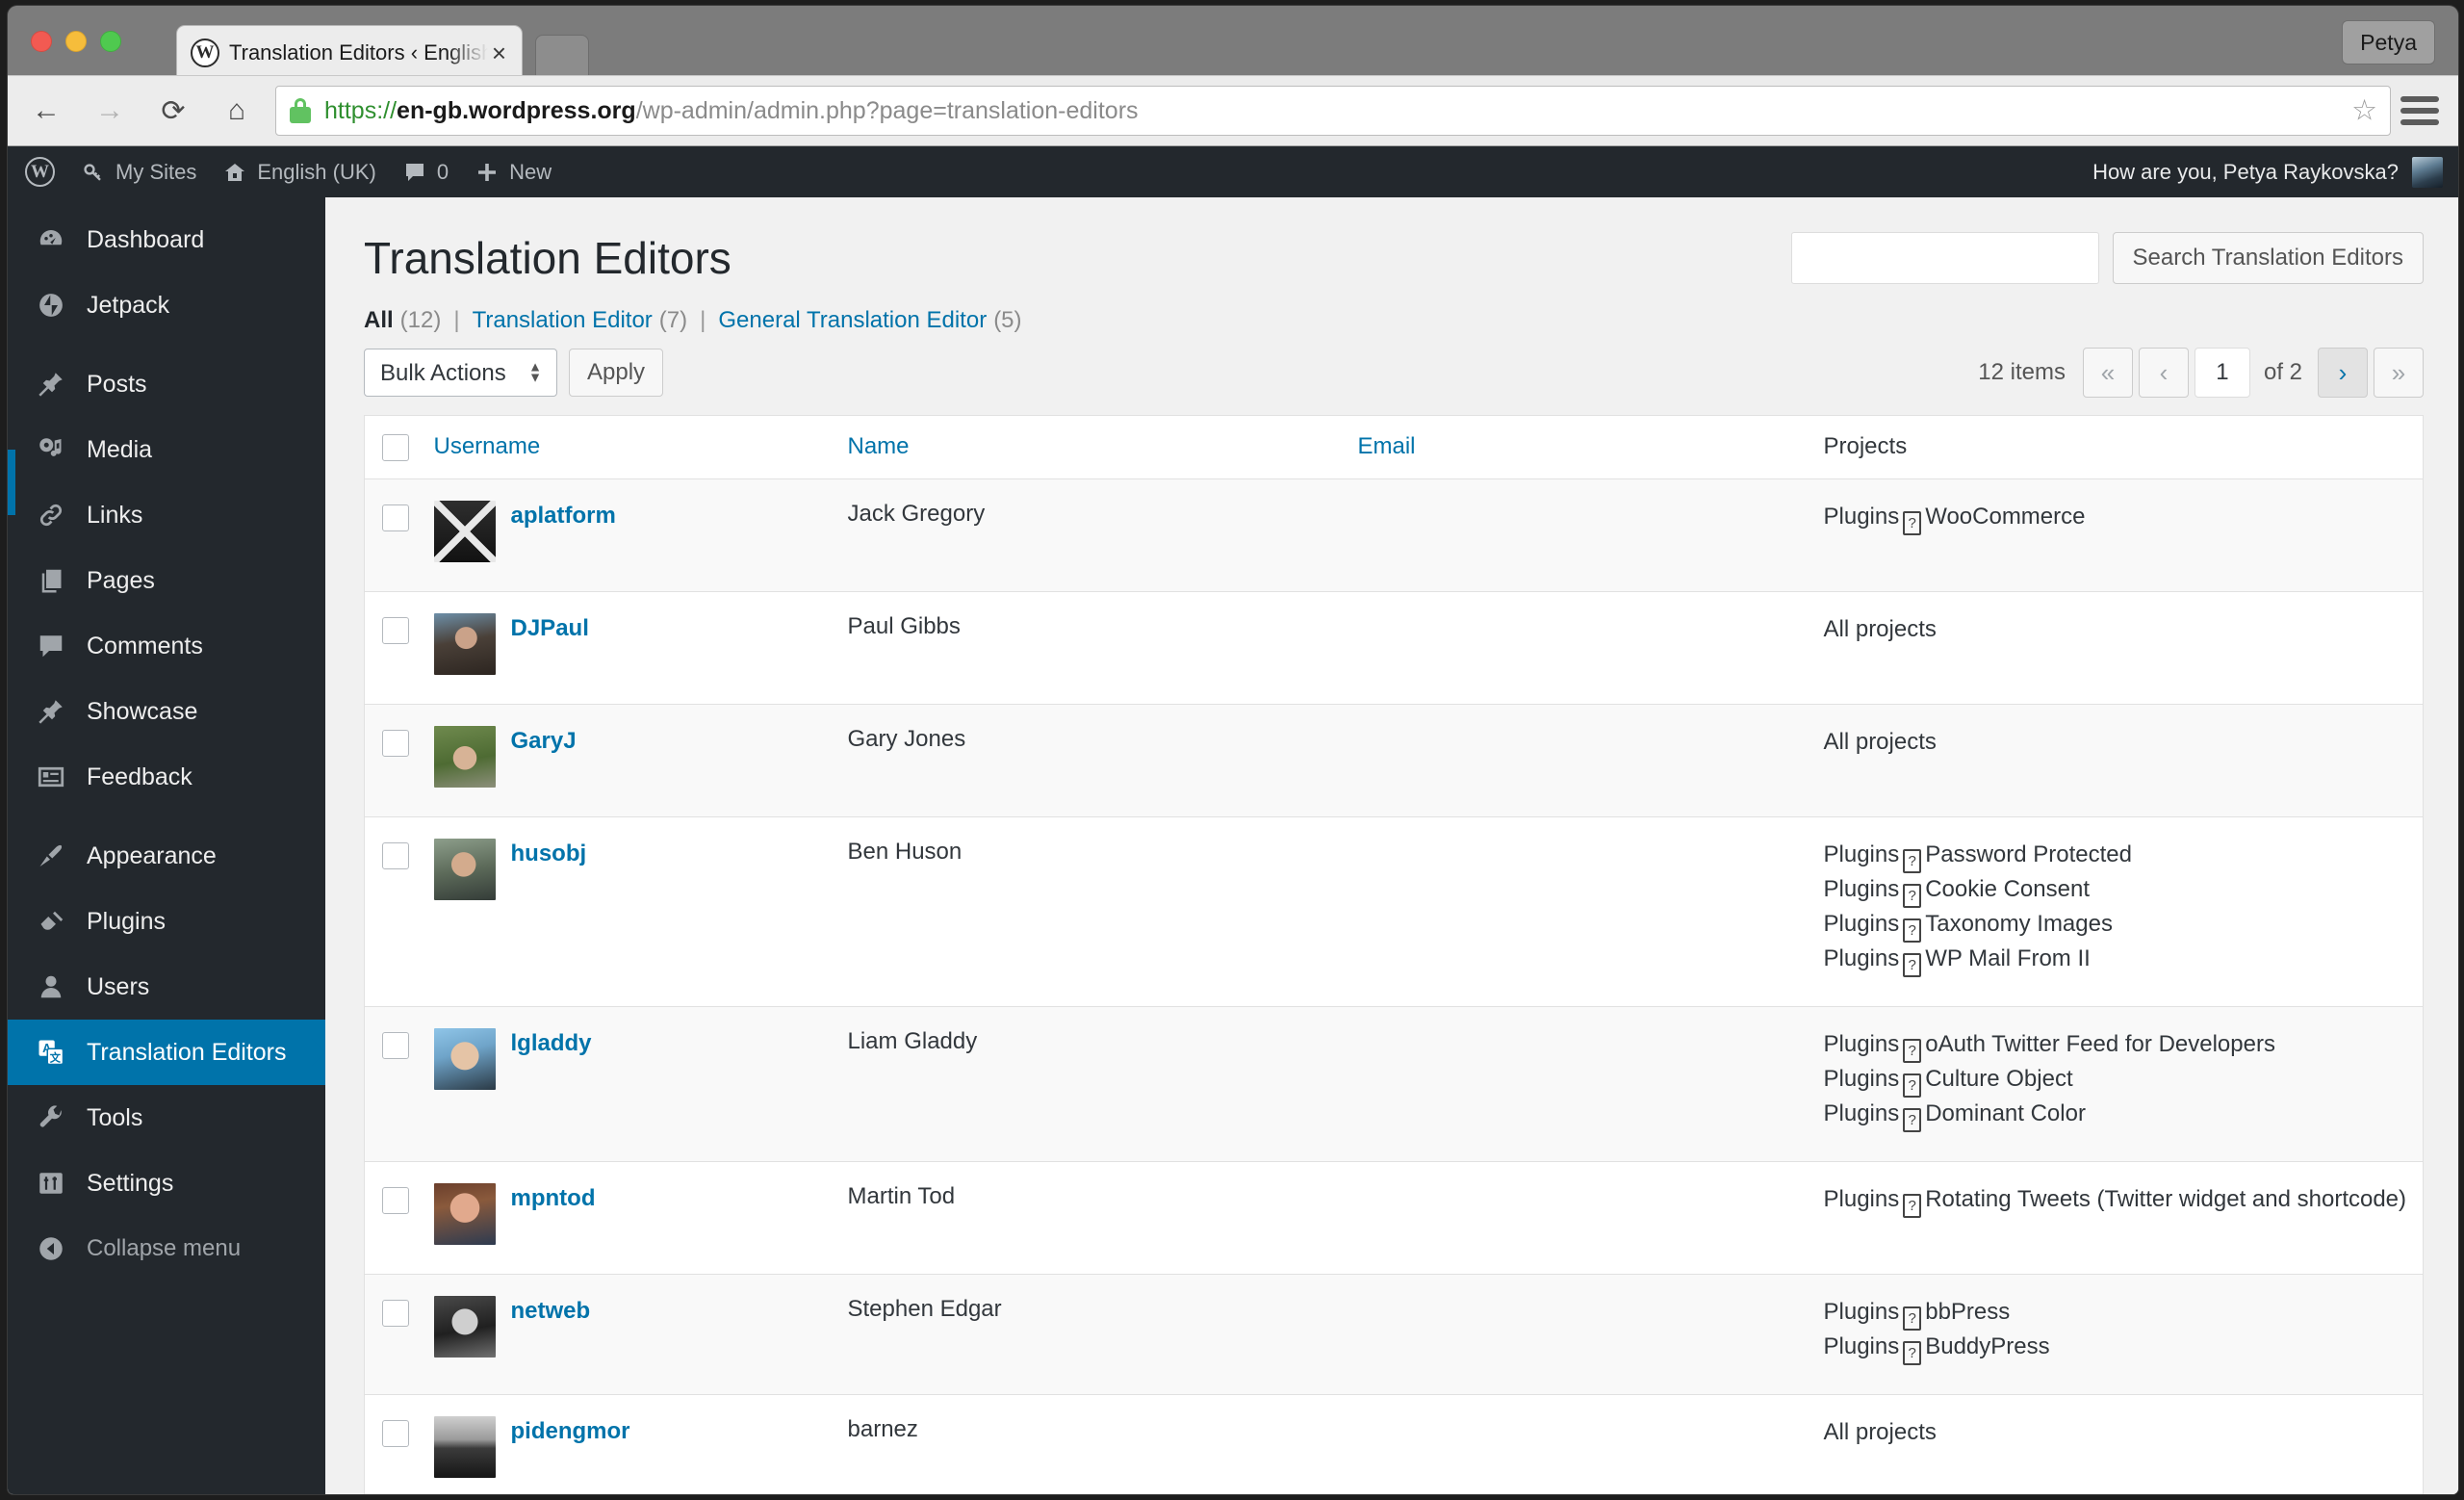 Image resolution: width=2464 pixels, height=1500 pixels. What do you see at coordinates (2119, 960) in the screenshot?
I see `project-entry: Plugins? WP Mail From II` at bounding box center [2119, 960].